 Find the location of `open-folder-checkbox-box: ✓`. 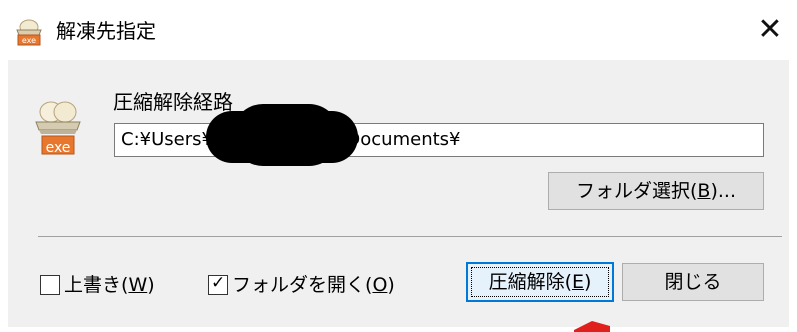

open-folder-checkbox-box: ✓ is located at coordinates (218, 284).